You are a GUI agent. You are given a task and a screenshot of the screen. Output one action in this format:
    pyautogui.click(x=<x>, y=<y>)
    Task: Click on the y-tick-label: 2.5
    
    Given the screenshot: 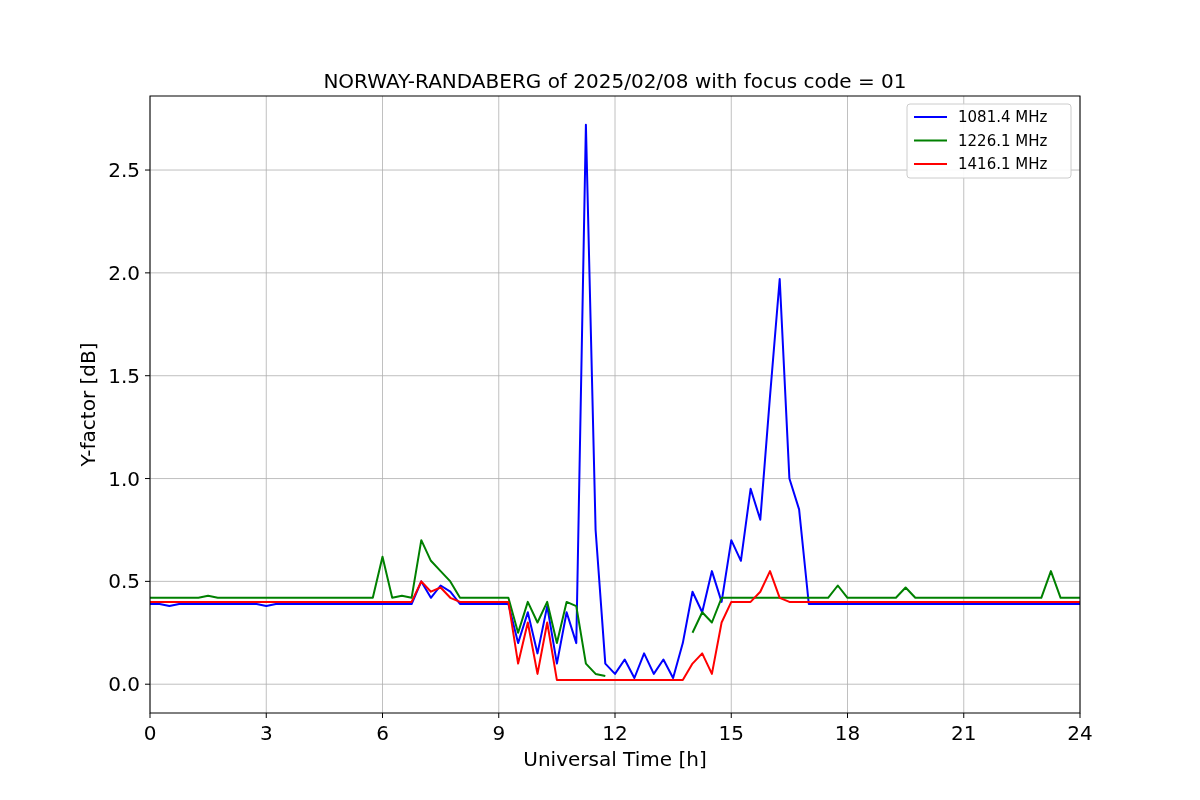 What is the action you would take?
    pyautogui.click(x=124, y=170)
    